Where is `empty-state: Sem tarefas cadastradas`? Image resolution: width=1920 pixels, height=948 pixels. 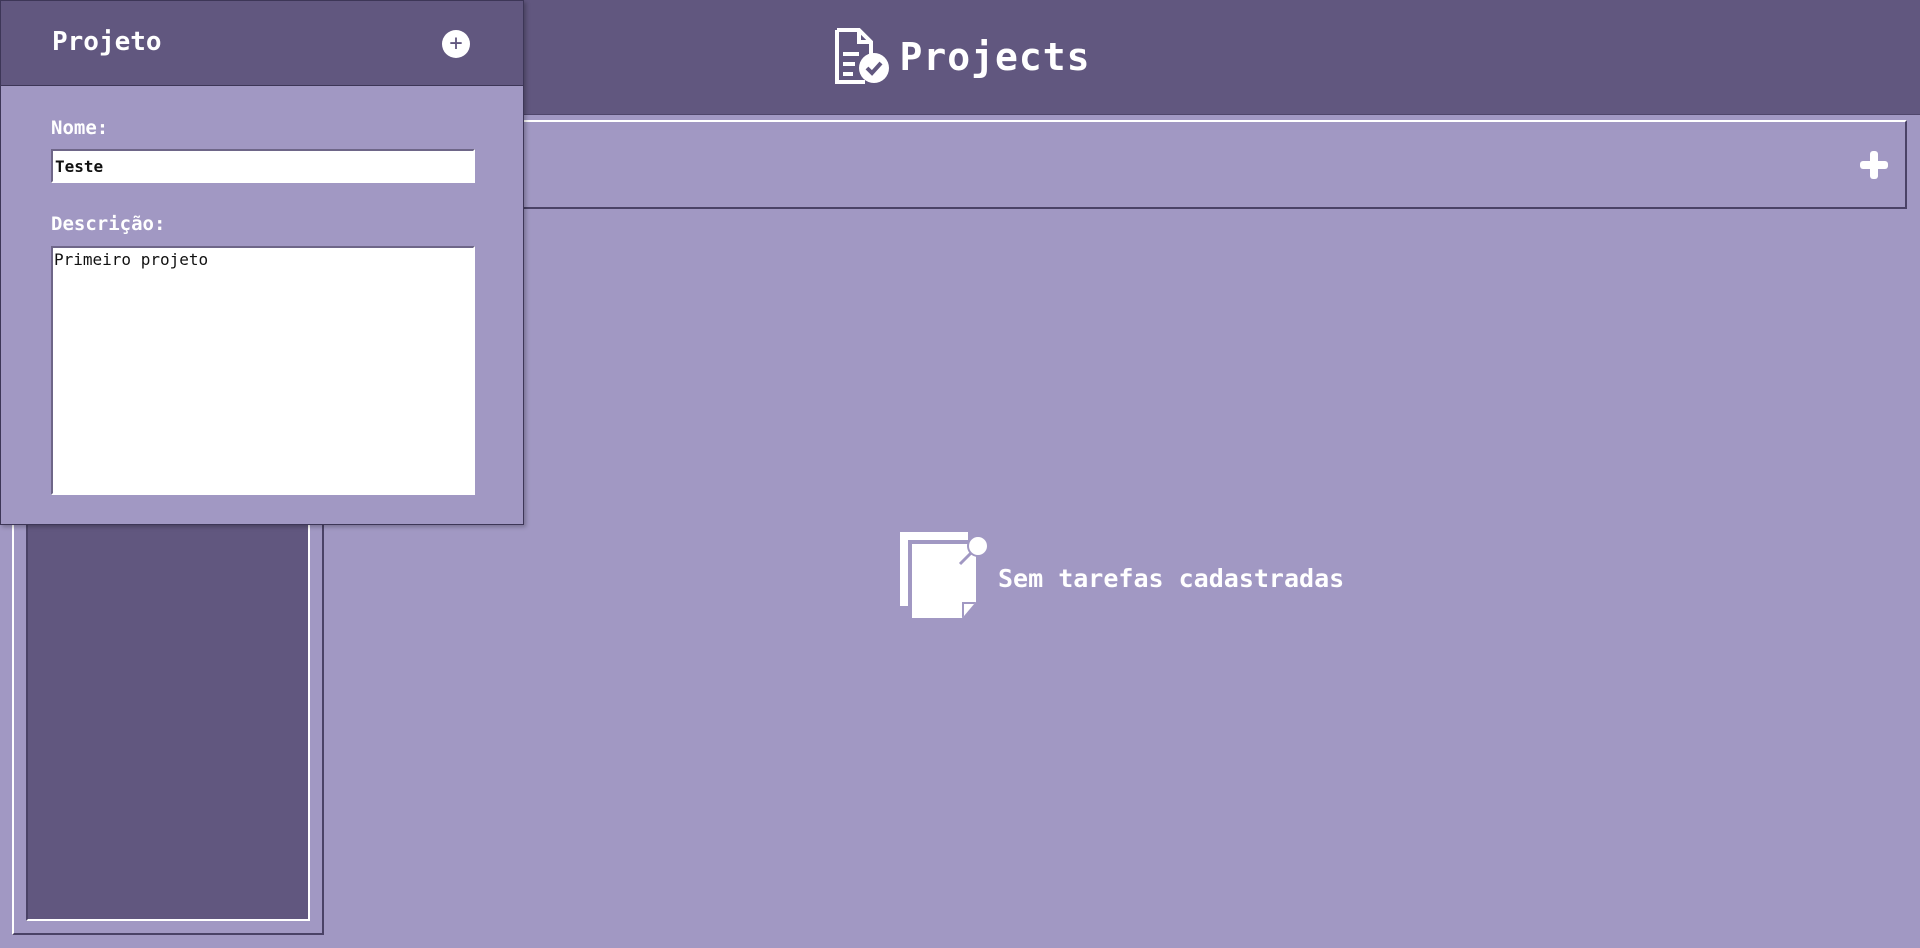 empty-state: Sem tarefas cadastradas is located at coordinates (1121, 578).